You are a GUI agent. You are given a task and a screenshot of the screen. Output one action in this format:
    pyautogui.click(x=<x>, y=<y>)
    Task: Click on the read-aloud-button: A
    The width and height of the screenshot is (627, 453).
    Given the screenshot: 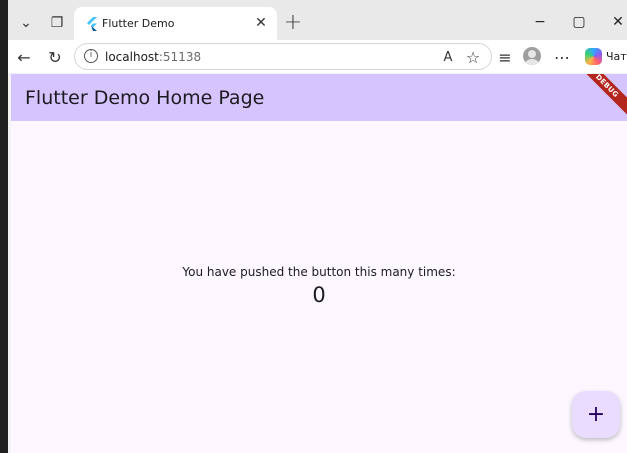 What is the action you would take?
    pyautogui.click(x=448, y=57)
    